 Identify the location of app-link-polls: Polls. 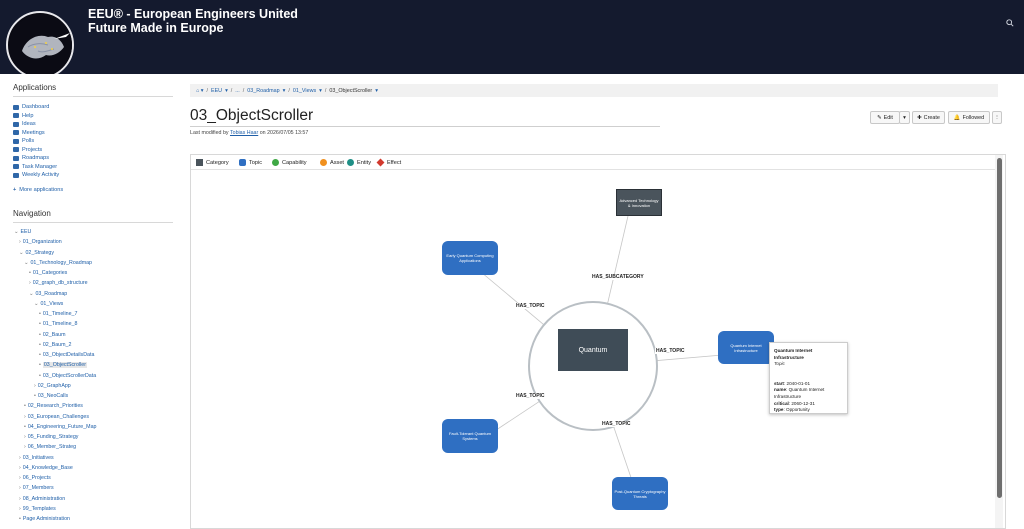
(23, 141).